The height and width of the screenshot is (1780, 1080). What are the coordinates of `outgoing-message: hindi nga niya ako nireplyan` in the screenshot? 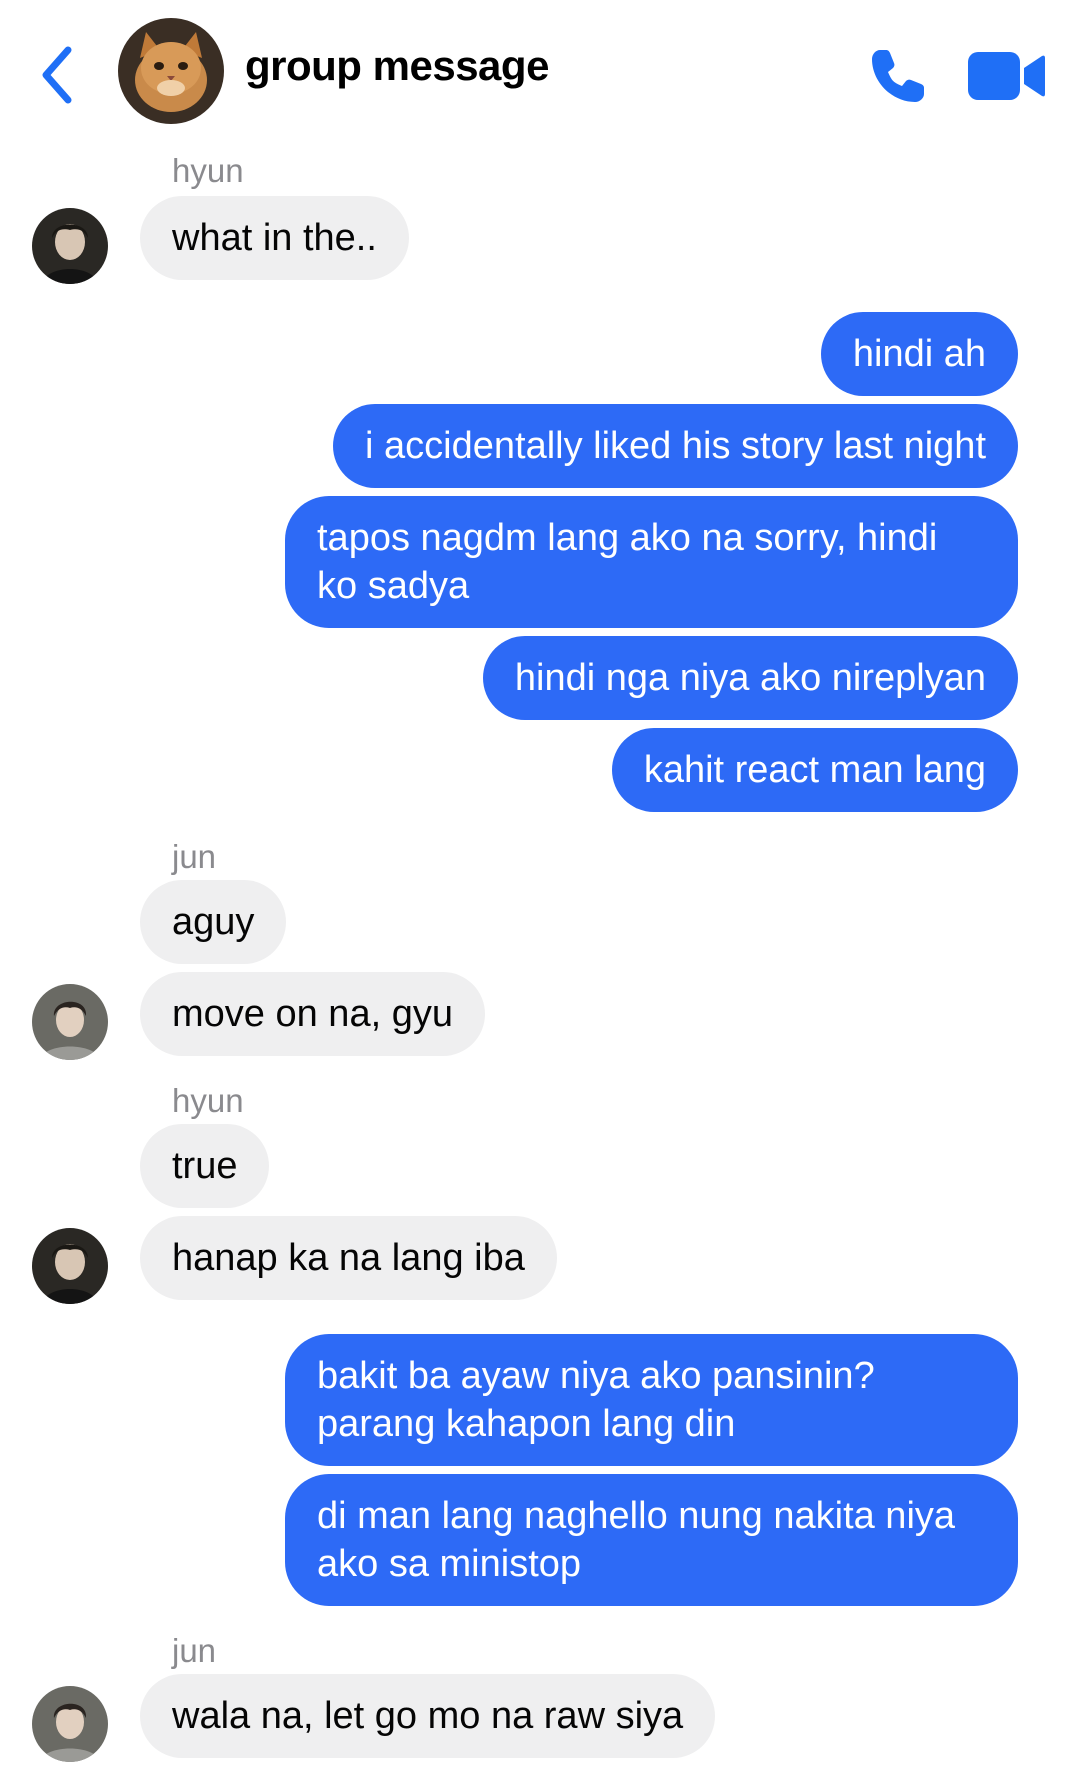 It's located at (750, 678).